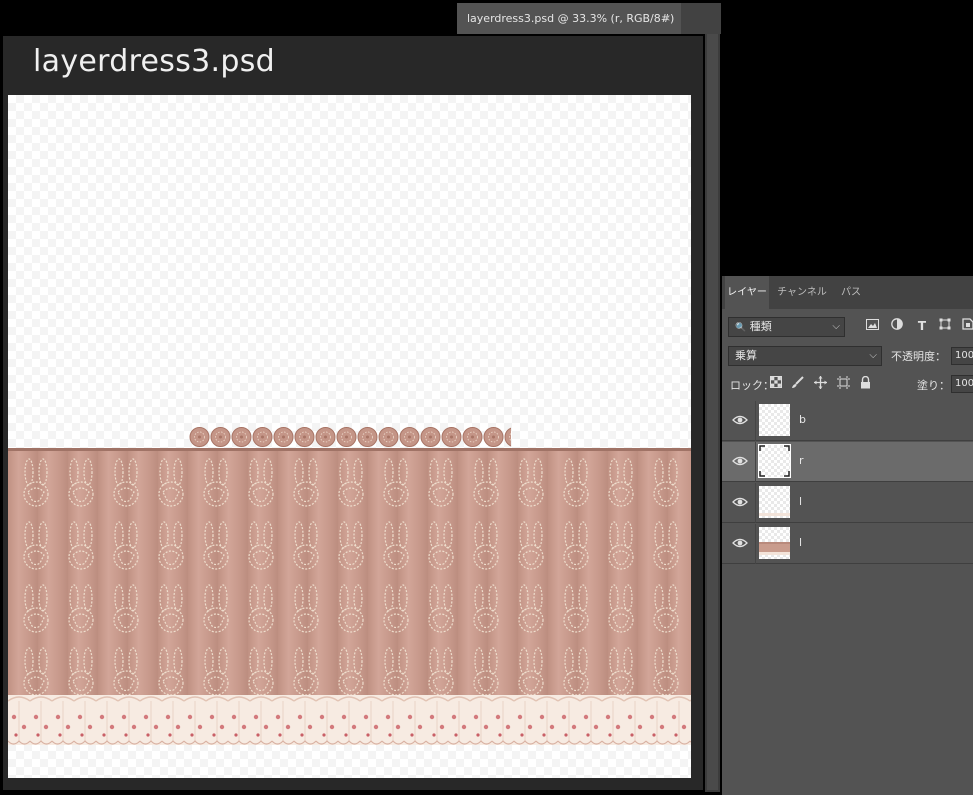 The height and width of the screenshot is (795, 973). Describe the element at coordinates (922, 326) in the screenshot. I see `type-filter-icon: T` at that location.